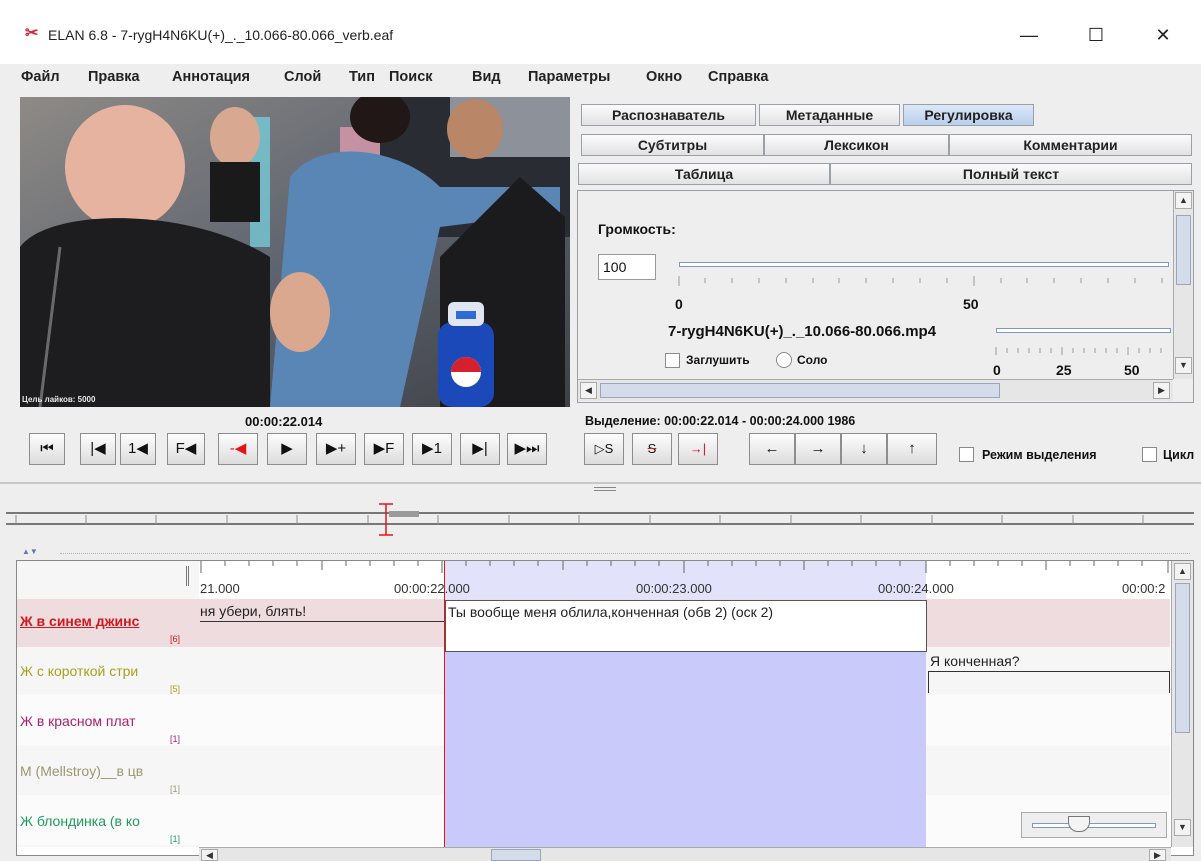  I want to click on close-button: ✕, so click(1163, 35).